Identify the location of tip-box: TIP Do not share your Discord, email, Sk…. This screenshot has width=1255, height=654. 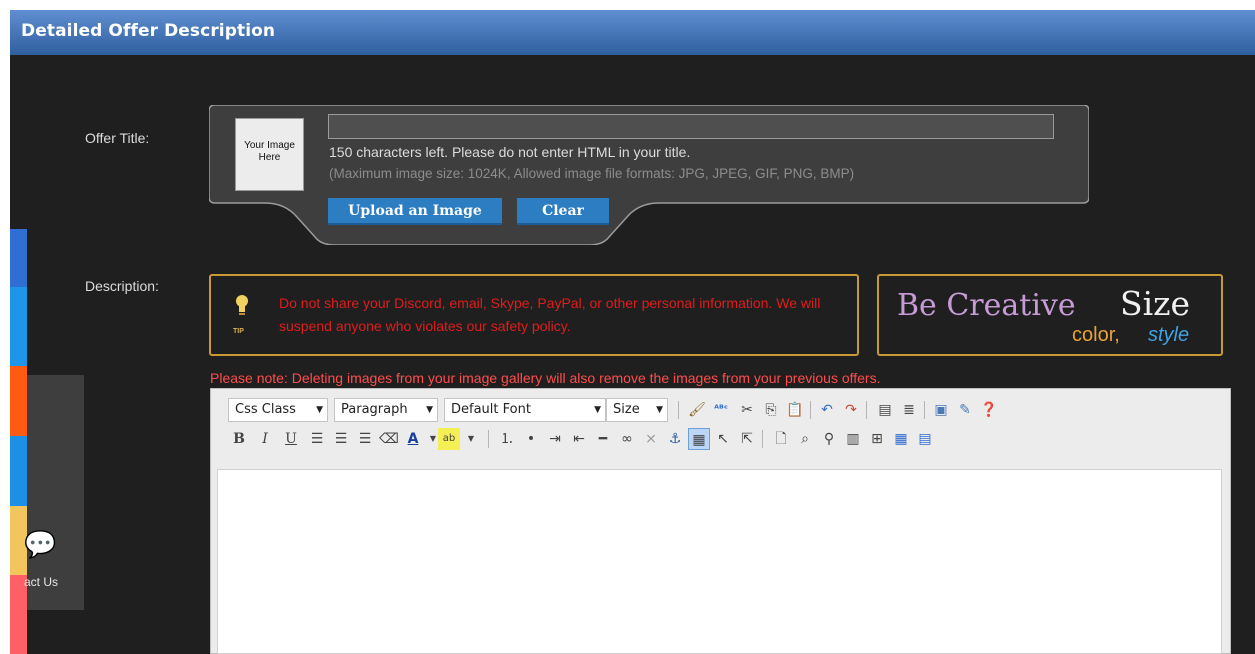
(534, 315).